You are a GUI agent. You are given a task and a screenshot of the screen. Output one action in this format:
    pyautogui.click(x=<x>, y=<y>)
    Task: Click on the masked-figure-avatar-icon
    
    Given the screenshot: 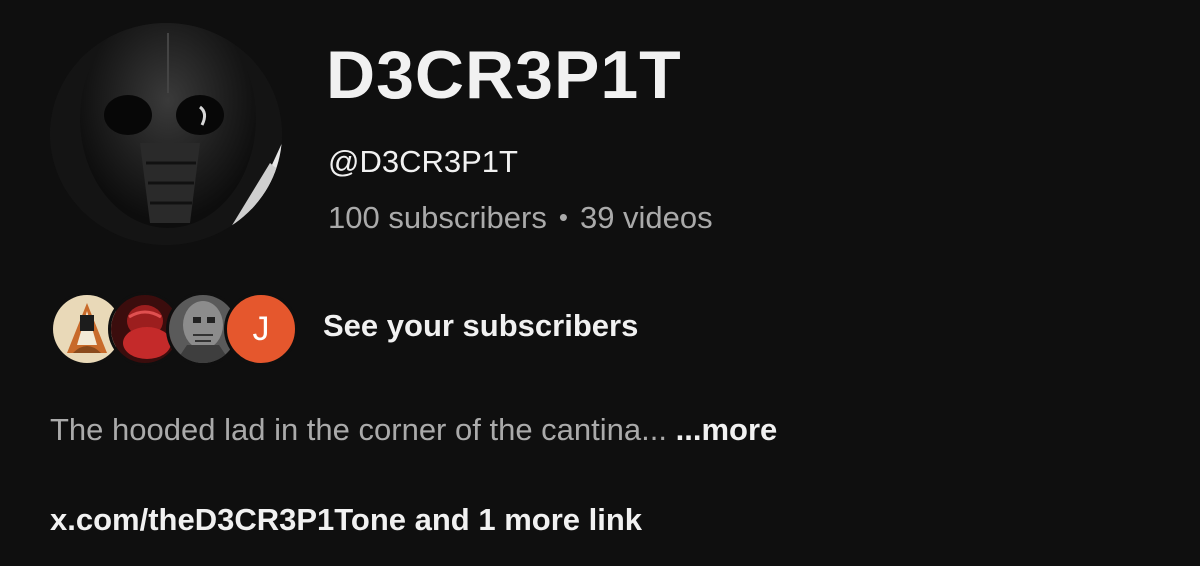 What is the action you would take?
    pyautogui.click(x=166, y=134)
    